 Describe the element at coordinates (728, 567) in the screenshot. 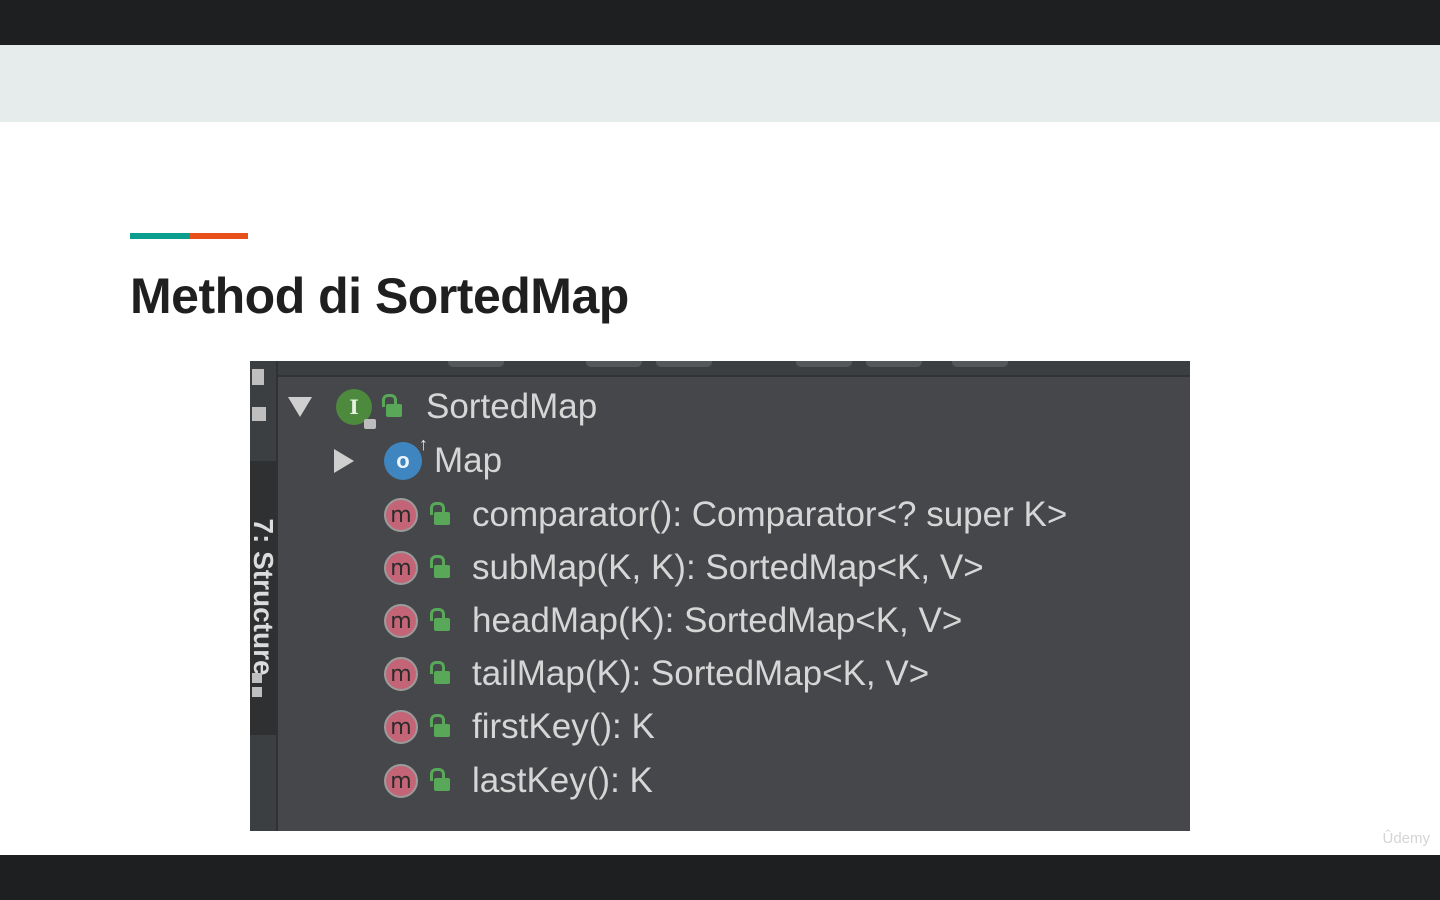

I see `method-signature: subMap(K, K): SortedMap<K, V>` at that location.